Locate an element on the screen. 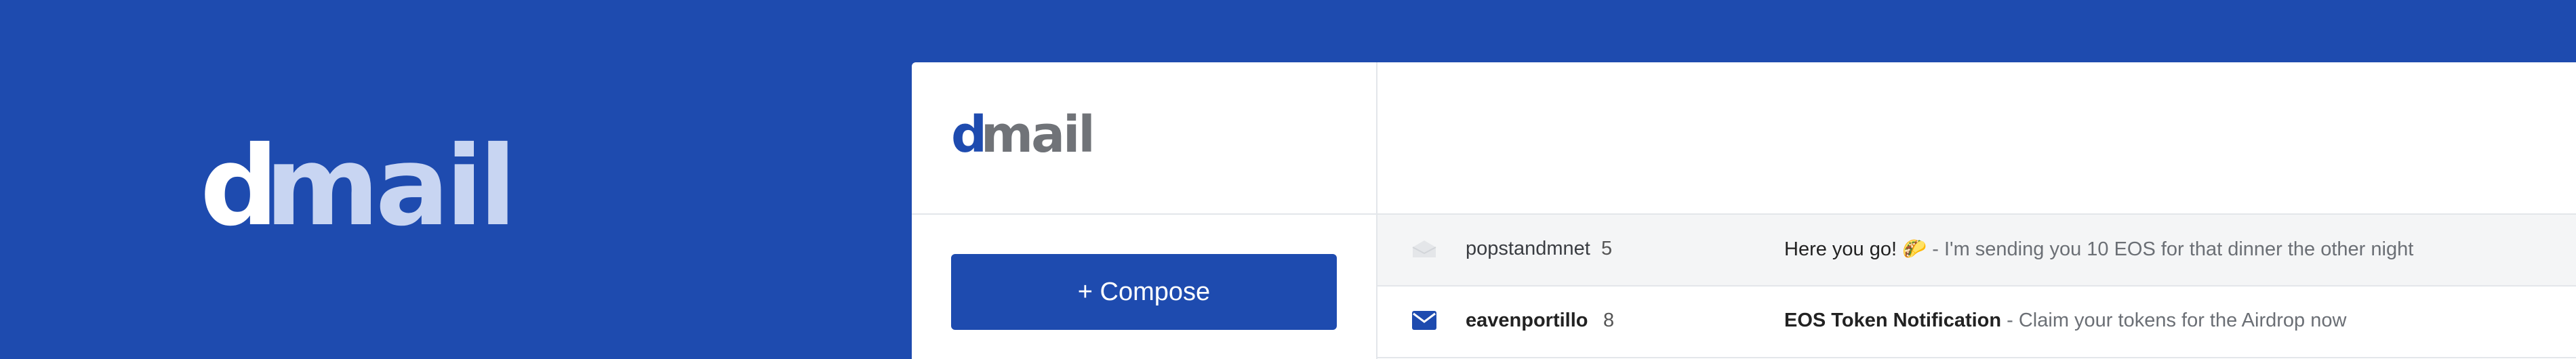 This screenshot has height=359, width=2576. message-count: 5 is located at coordinates (1607, 248).